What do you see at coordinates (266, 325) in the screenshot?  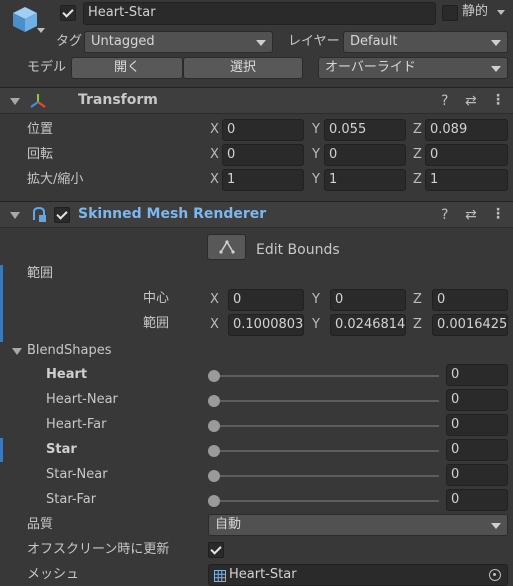 I see `extent-x-field: 0.1000803` at bounding box center [266, 325].